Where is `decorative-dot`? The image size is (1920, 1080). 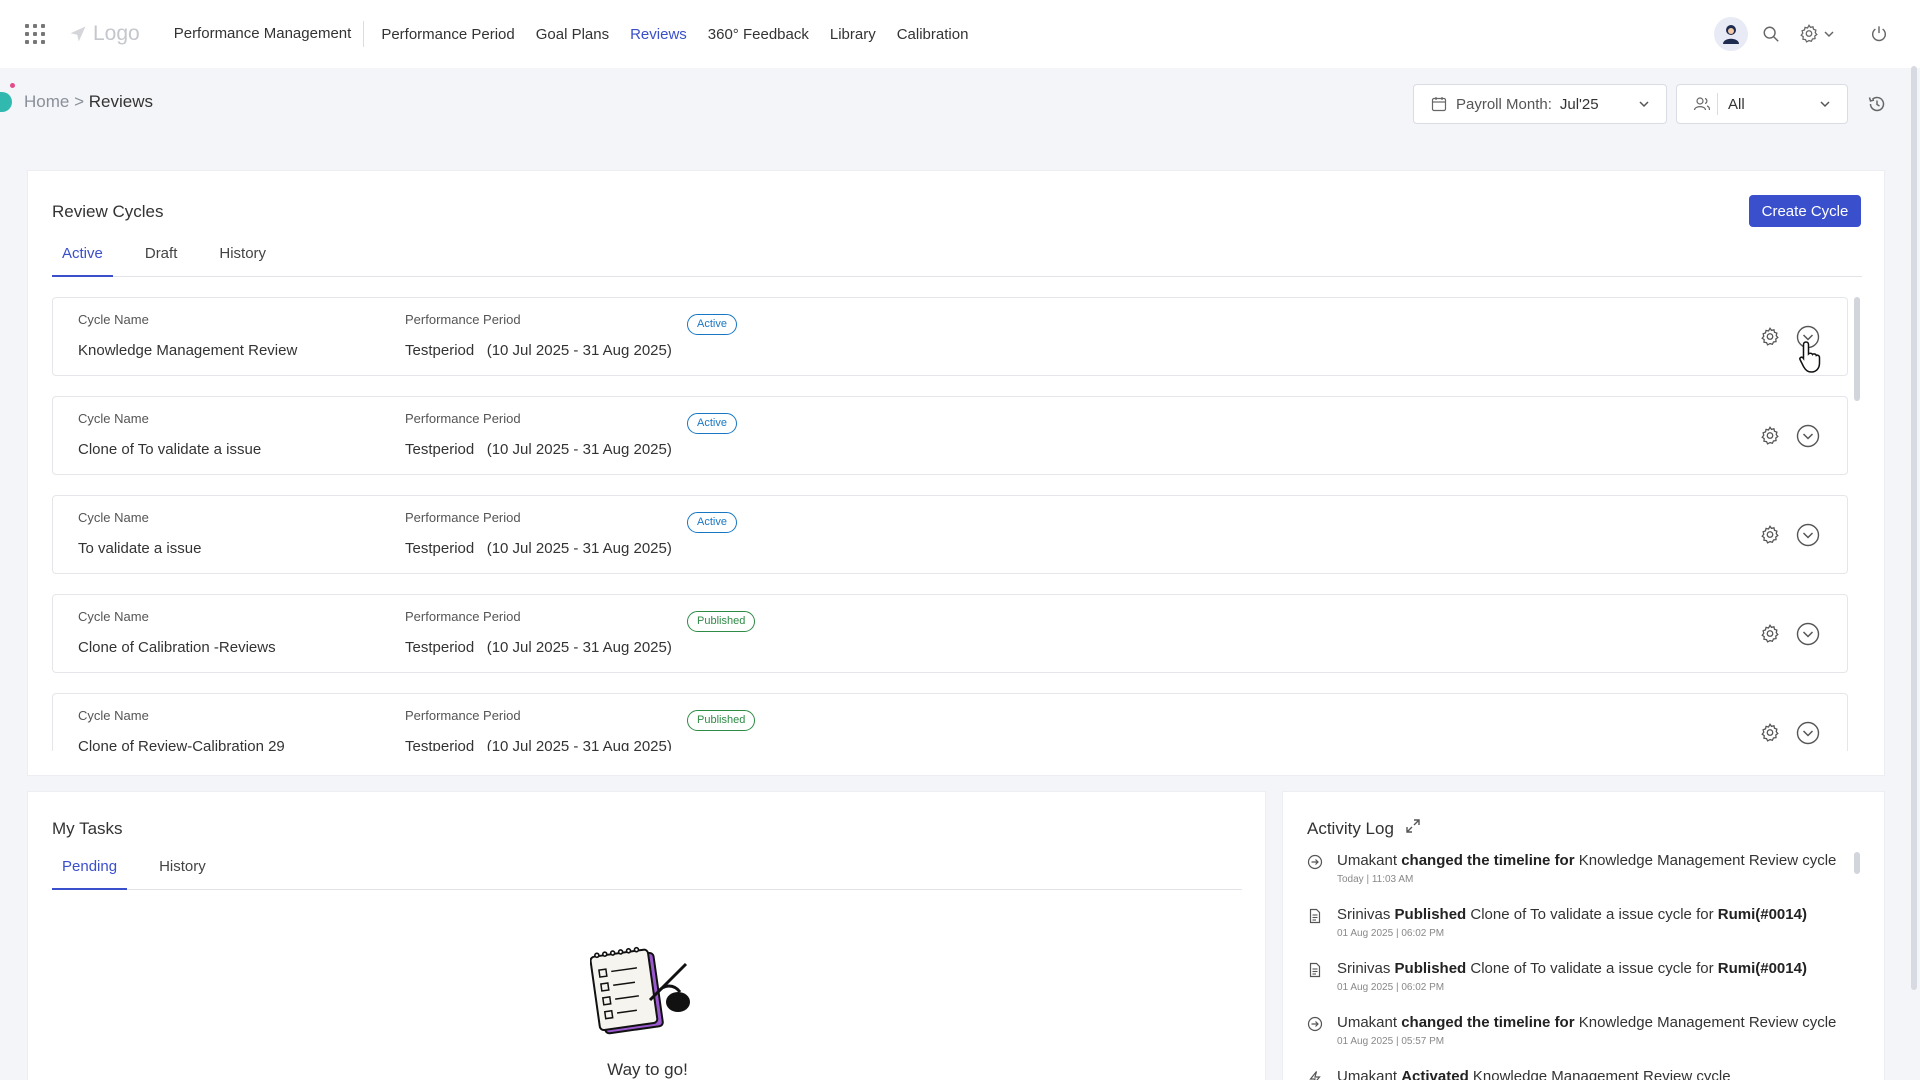 decorative-dot is located at coordinates (12, 85).